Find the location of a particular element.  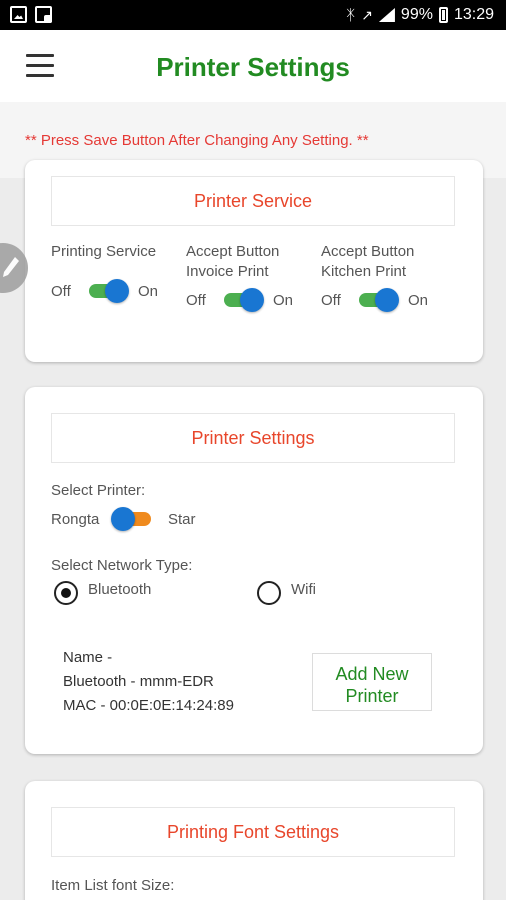

network-type-label: Select Network Type: is located at coordinates (122, 565).